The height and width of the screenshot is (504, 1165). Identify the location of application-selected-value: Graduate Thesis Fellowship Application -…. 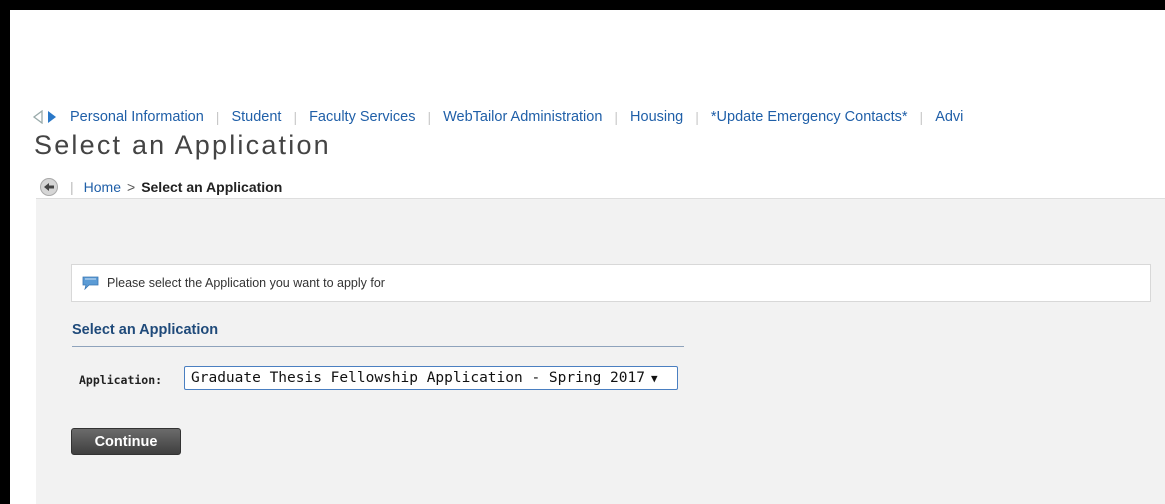
(418, 378).